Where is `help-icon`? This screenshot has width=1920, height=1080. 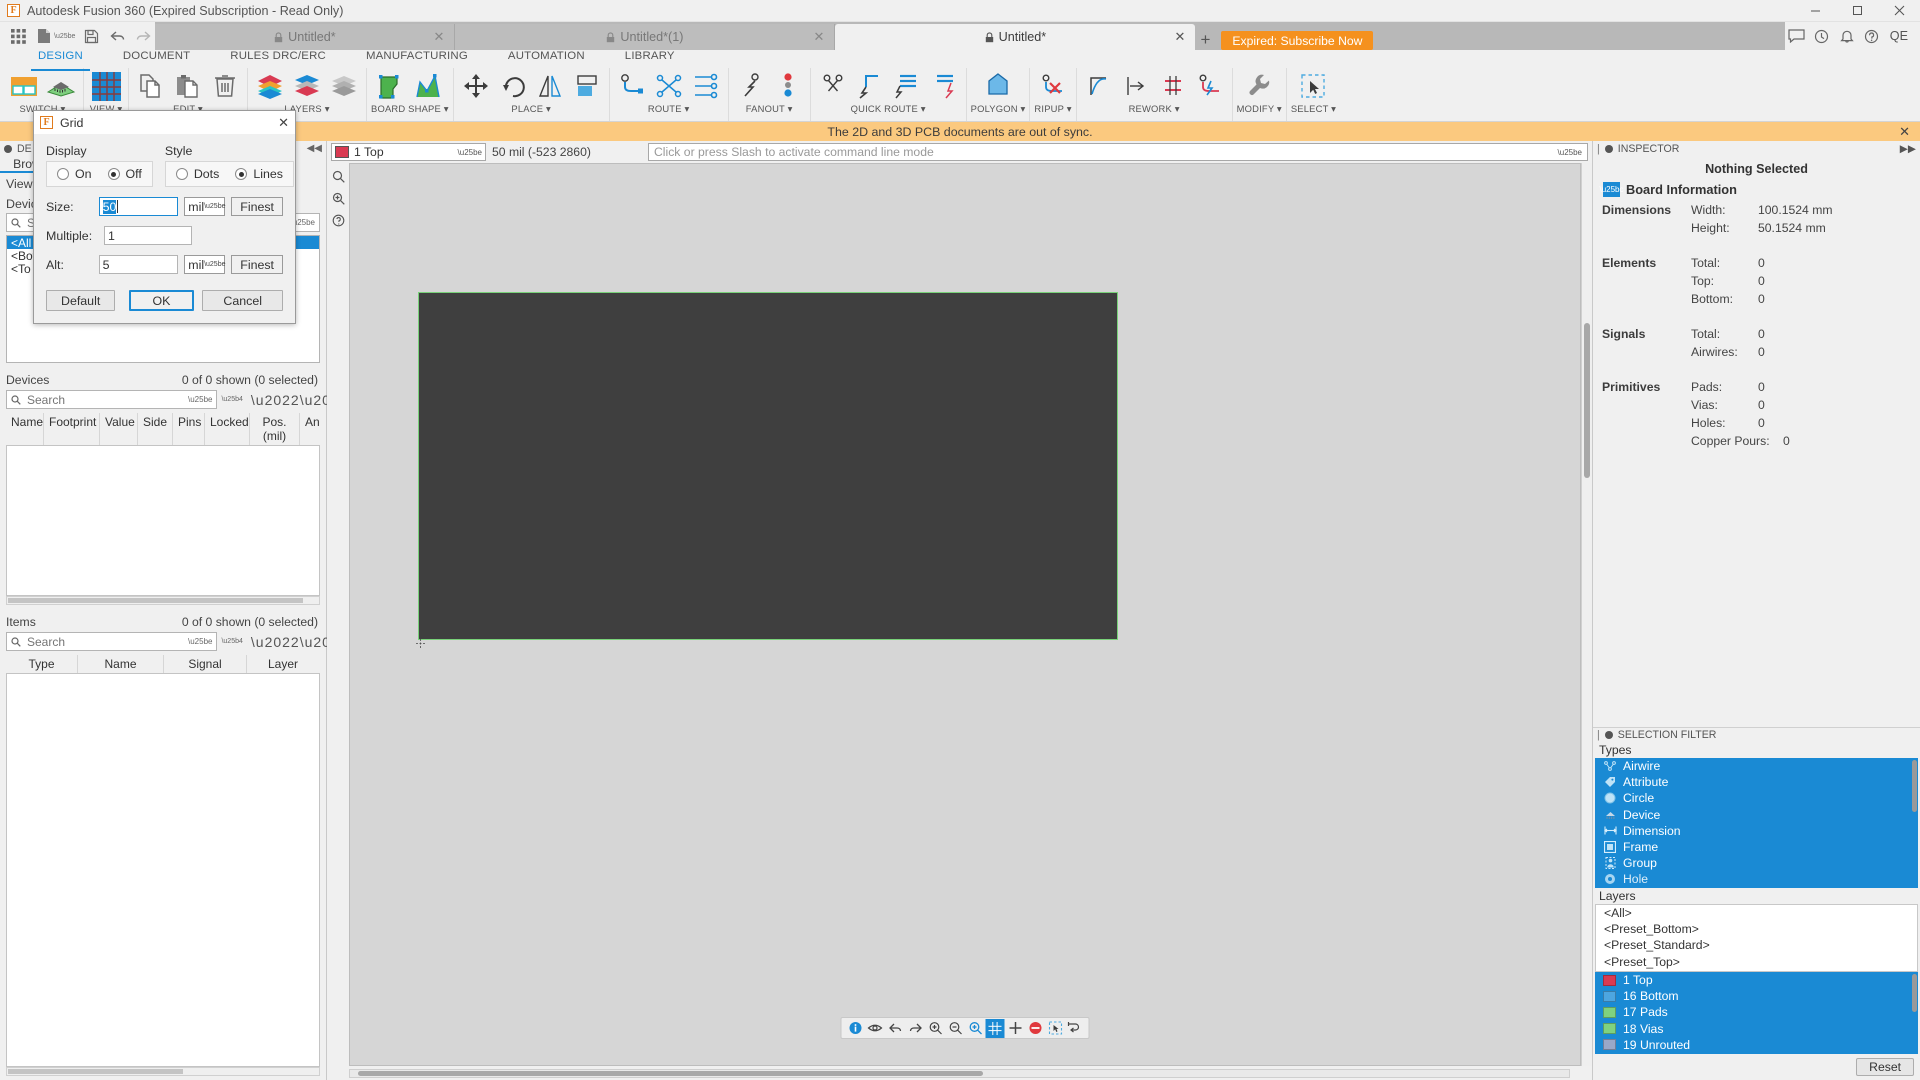 help-icon is located at coordinates (1872, 36).